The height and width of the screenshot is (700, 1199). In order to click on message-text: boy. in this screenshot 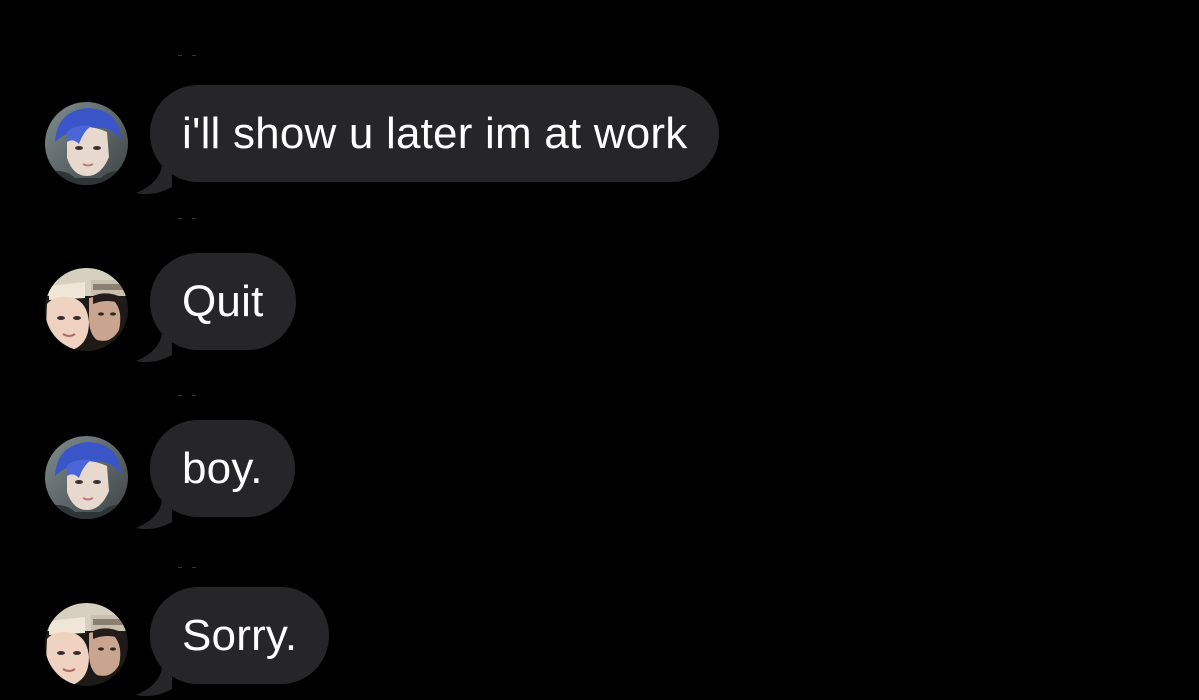, I will do `click(222, 468)`.